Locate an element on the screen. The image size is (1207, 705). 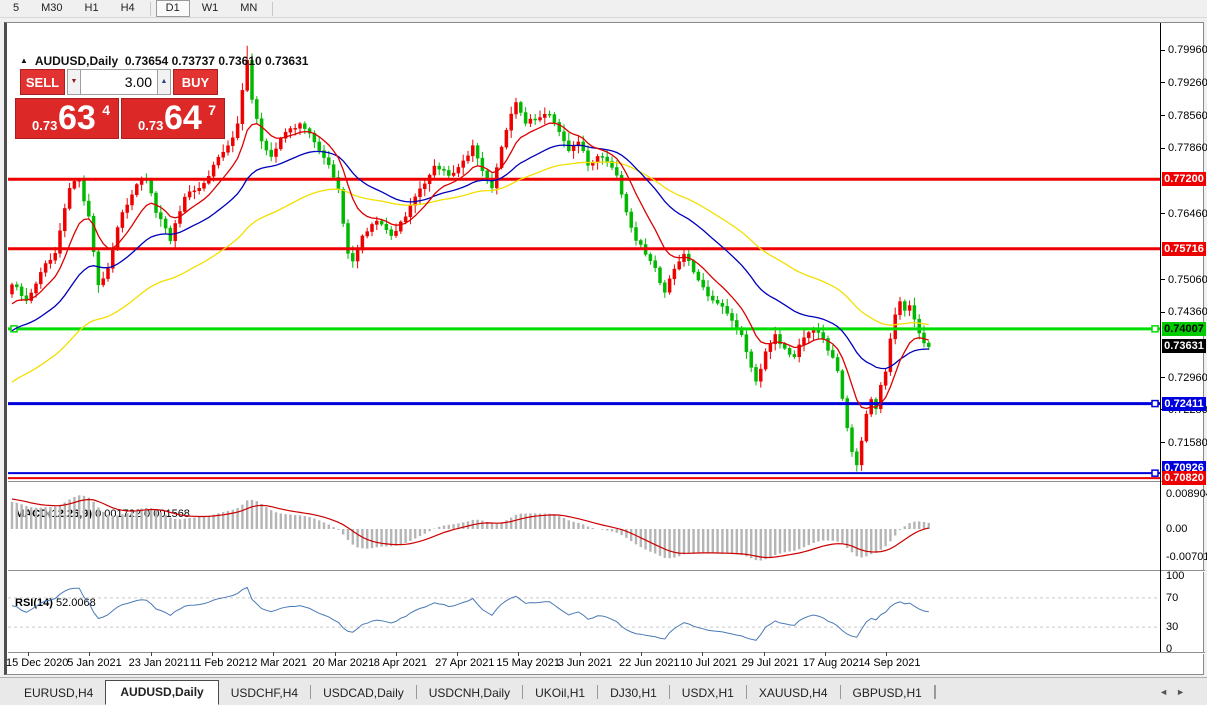
timeframe-button-h1: H1 is located at coordinates (92, 8).